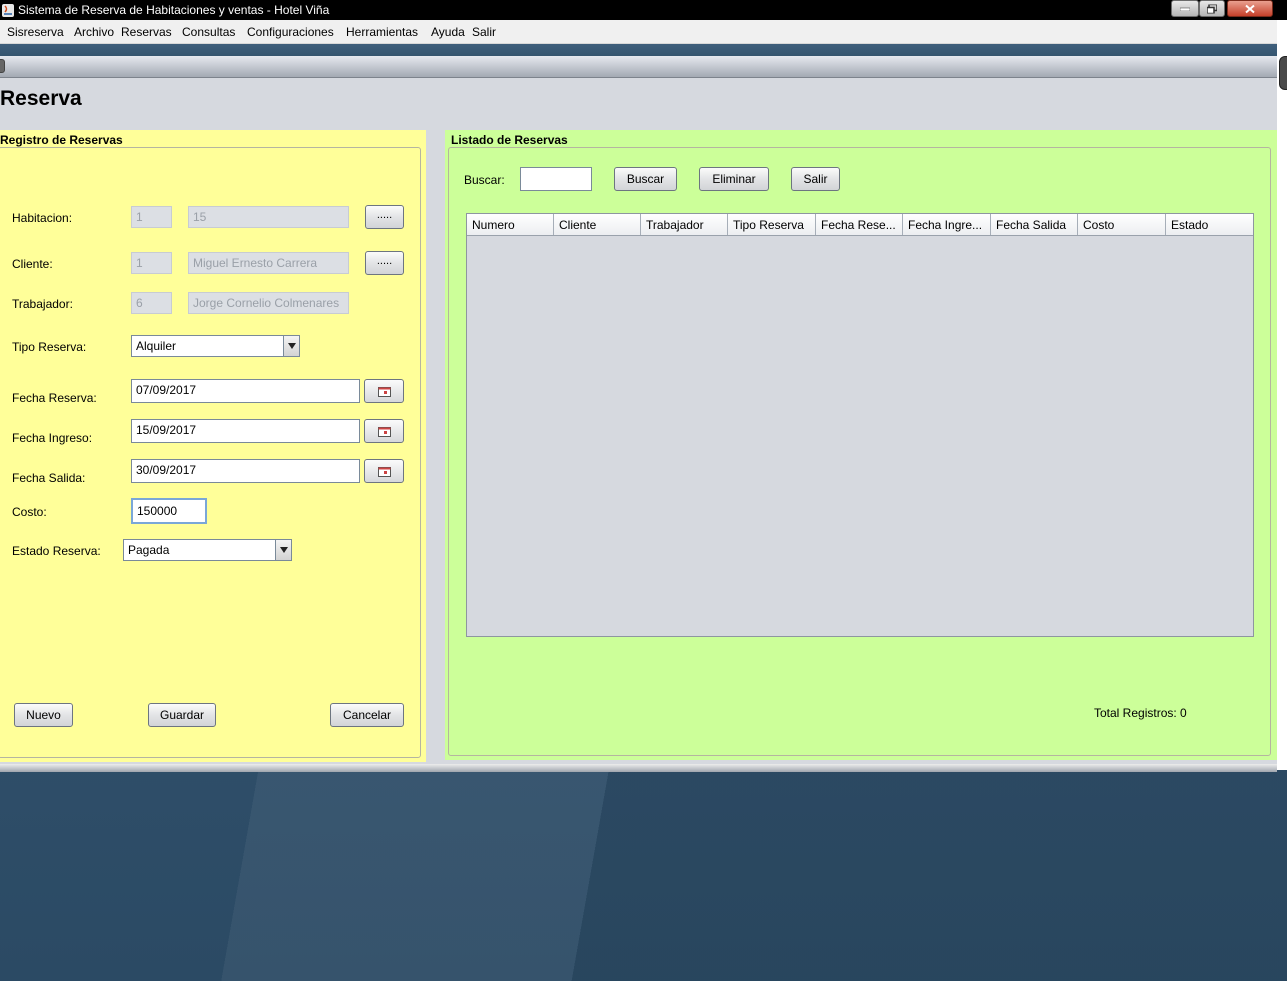 This screenshot has width=1287, height=981. I want to click on fecha-reserva-calendar-button, so click(384, 391).